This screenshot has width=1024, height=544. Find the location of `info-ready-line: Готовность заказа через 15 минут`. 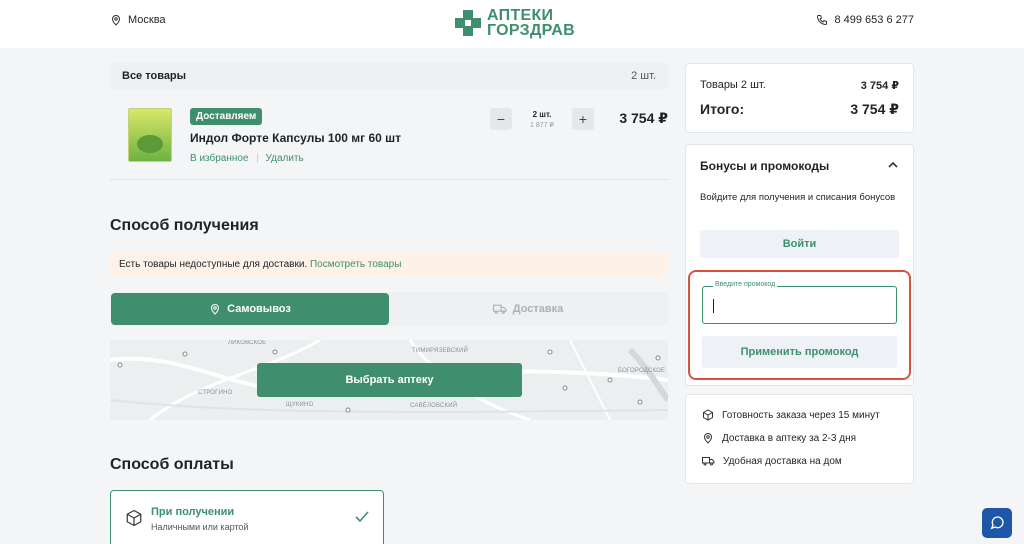

info-ready-line: Готовность заказа через 15 минут is located at coordinates (791, 415).